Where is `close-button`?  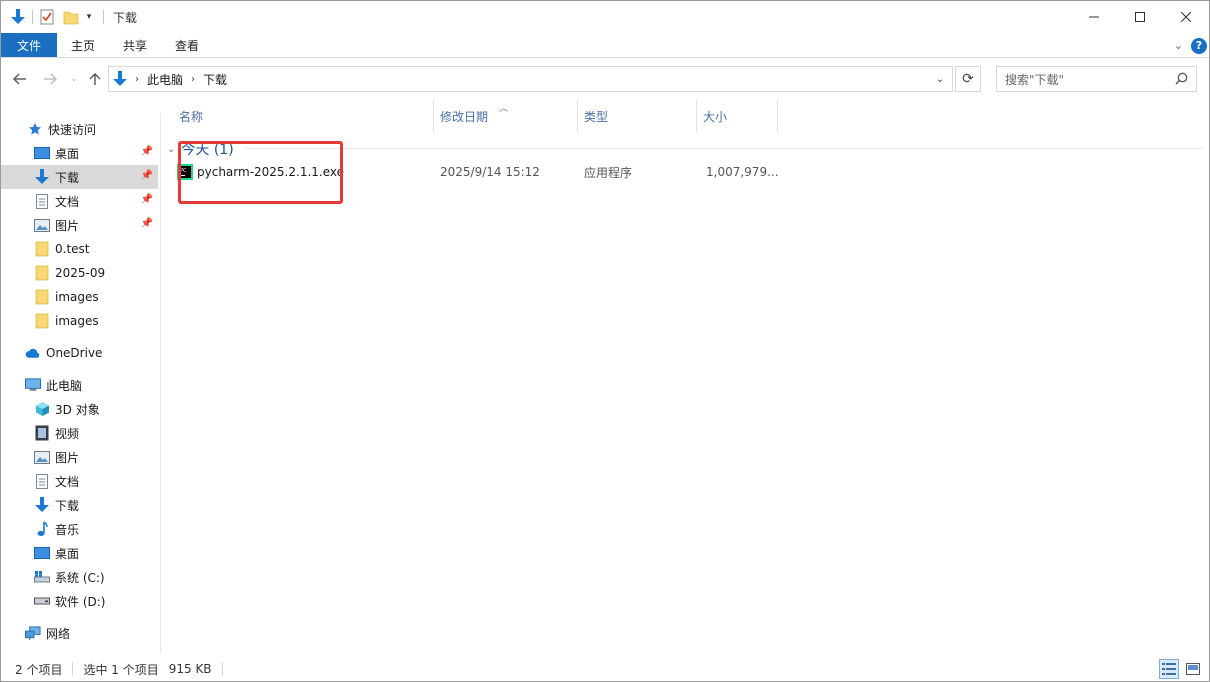
close-button is located at coordinates (1186, 17).